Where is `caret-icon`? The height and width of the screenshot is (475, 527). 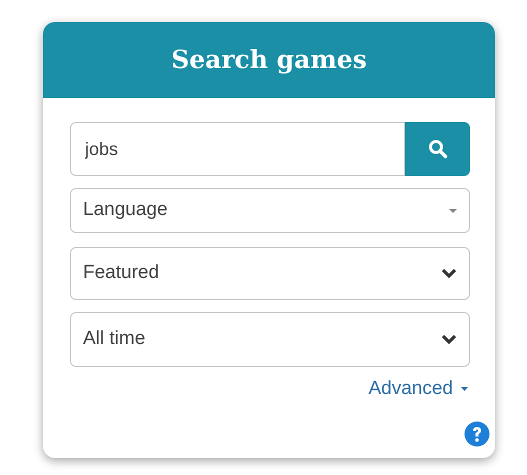 caret-icon is located at coordinates (453, 210).